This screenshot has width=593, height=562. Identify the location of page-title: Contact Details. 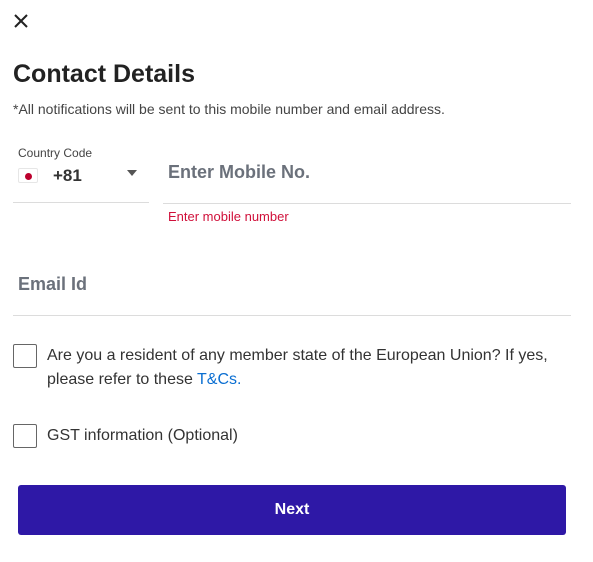
(104, 74).